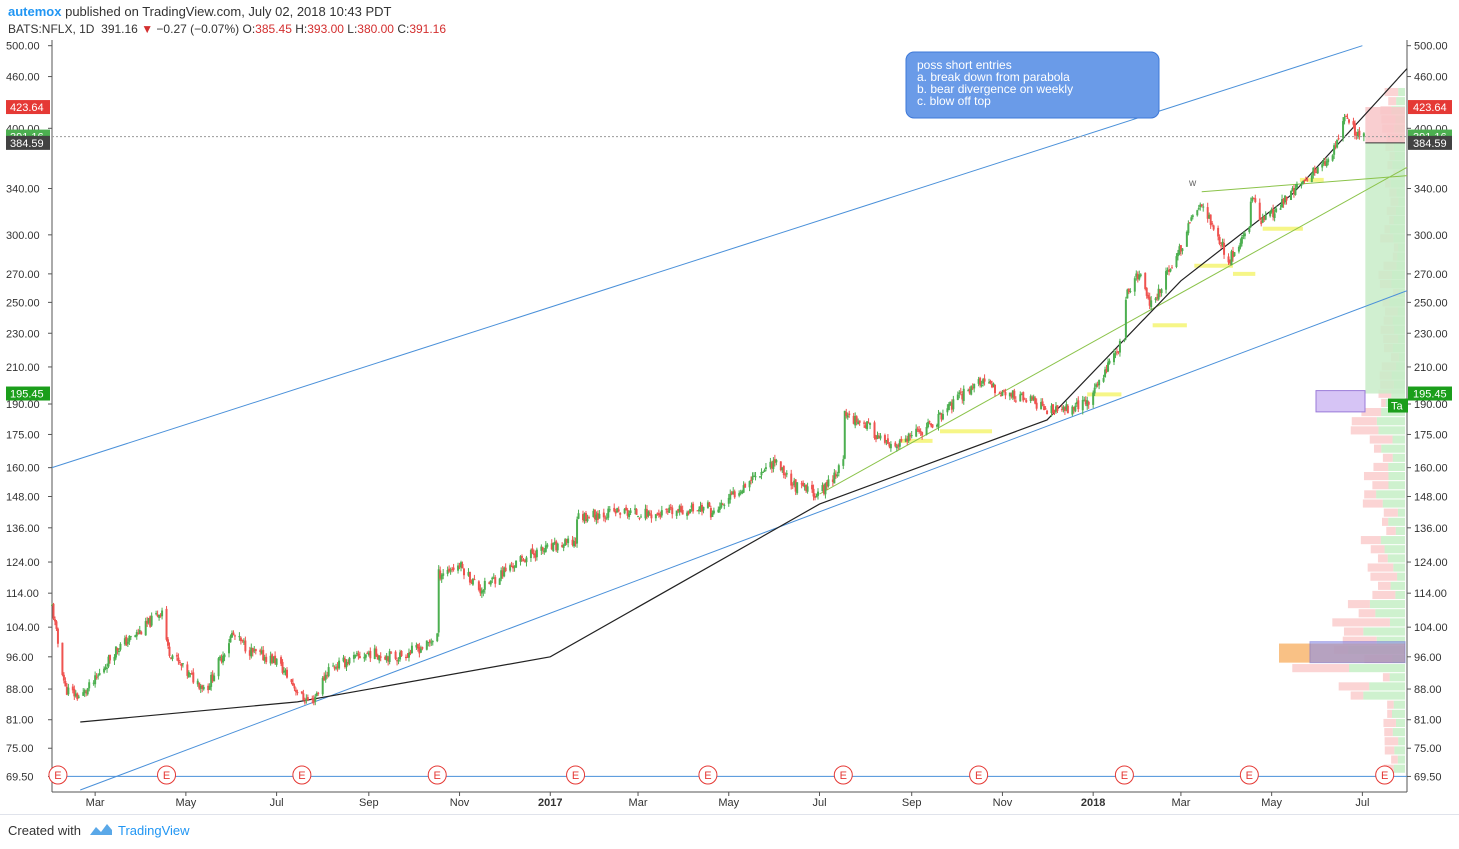 This screenshot has width=1459, height=849. I want to click on y-tick-label: 136.00, so click(1431, 529).